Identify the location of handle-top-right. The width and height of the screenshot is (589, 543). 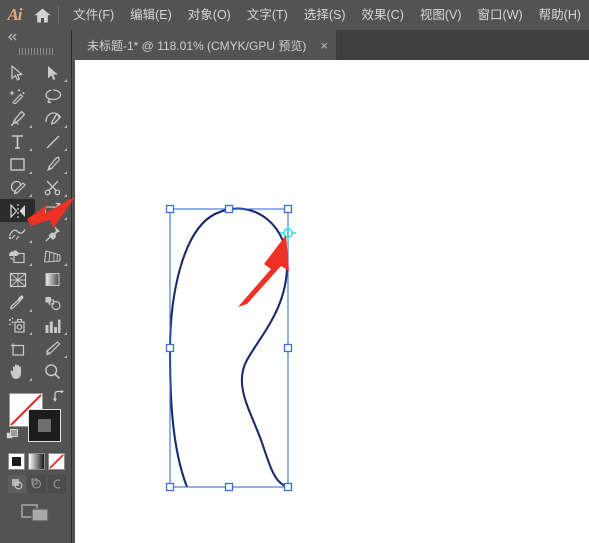
(288, 209).